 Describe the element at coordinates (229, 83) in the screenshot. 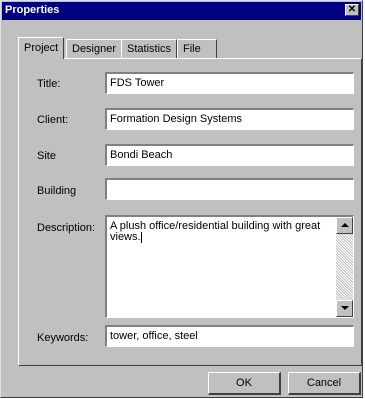

I see `title-field: FDS Tower` at that location.